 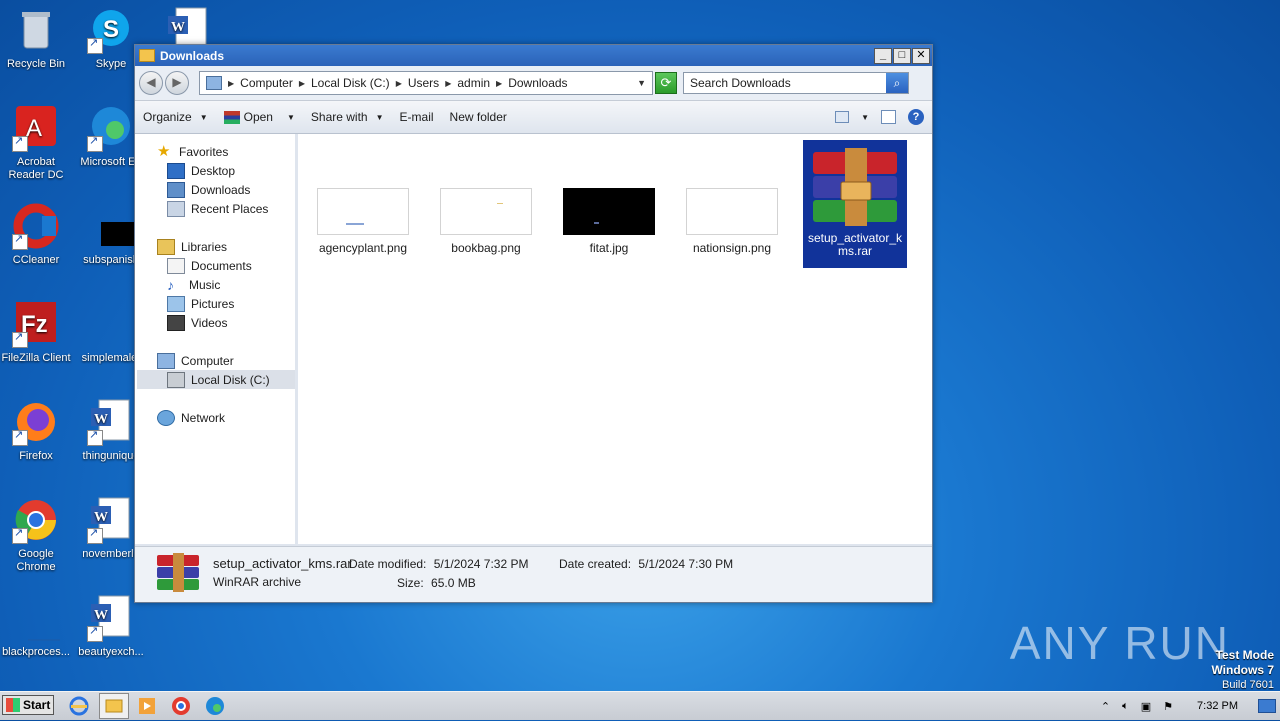 I want to click on computer-icon, so click(x=214, y=83).